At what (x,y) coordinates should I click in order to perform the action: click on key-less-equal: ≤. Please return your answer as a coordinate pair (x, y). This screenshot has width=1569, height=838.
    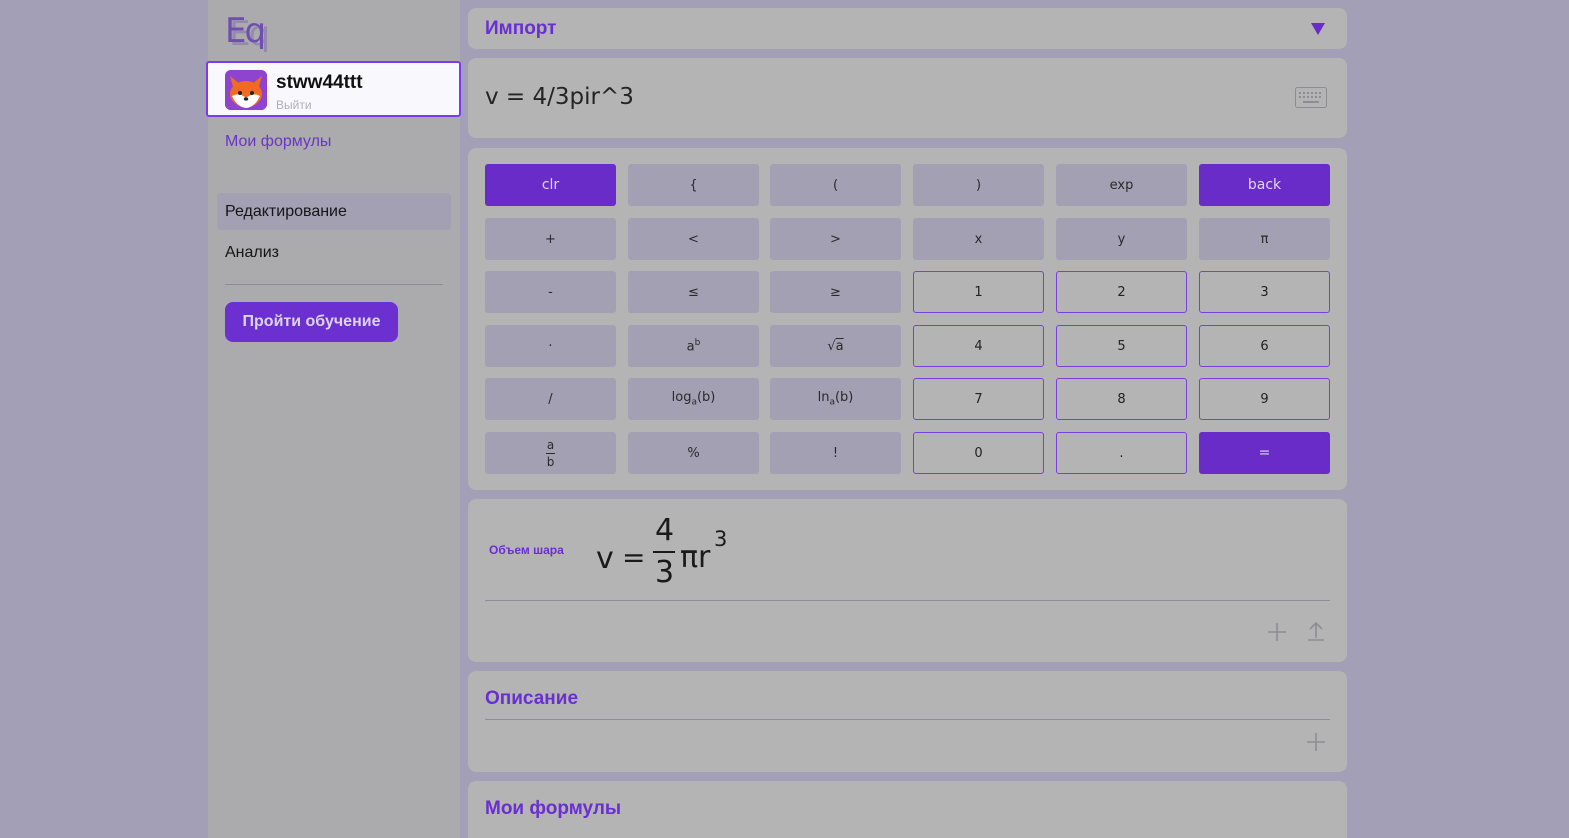
    Looking at the image, I should click on (693, 292).